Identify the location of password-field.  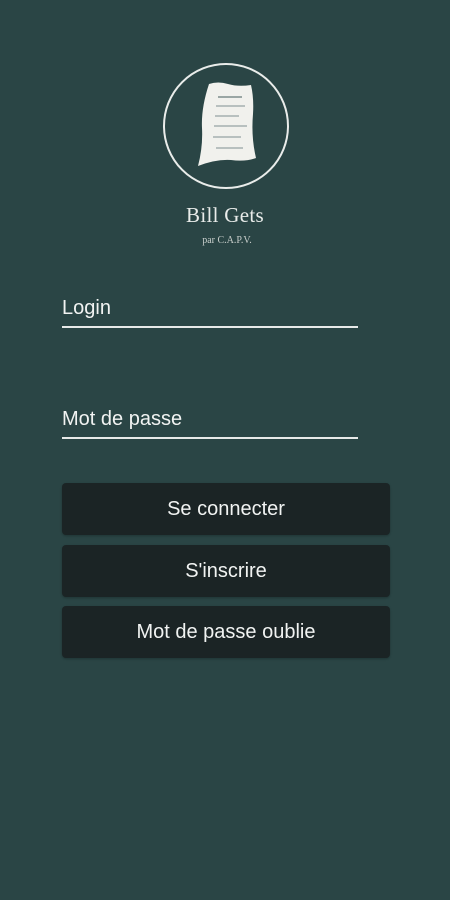
(210, 418).